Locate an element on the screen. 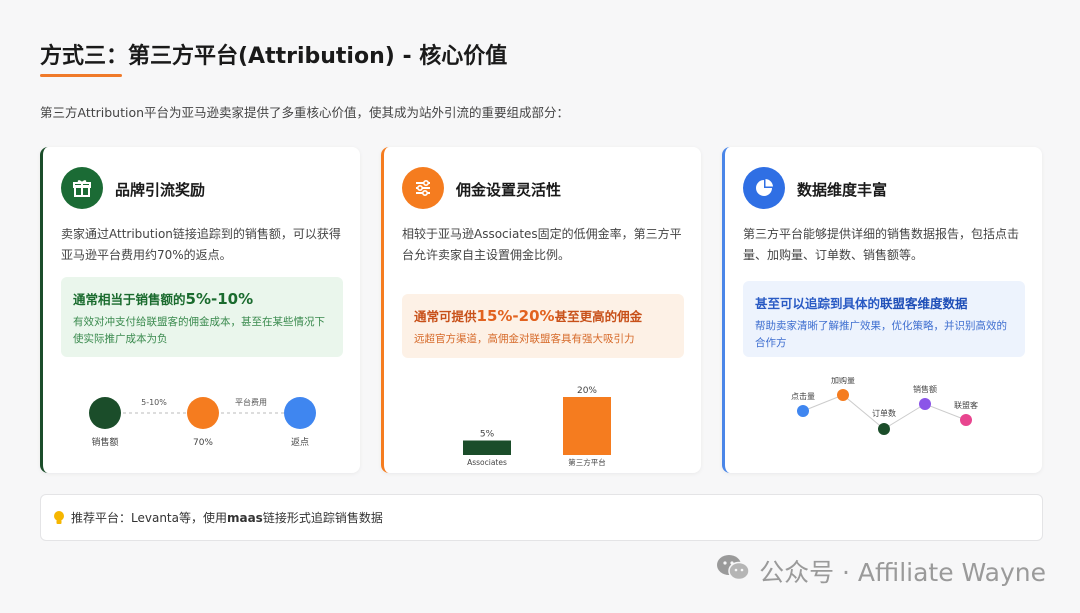 This screenshot has width=1080, height=613. highlight-value: 15%-20% is located at coordinates (515, 316).